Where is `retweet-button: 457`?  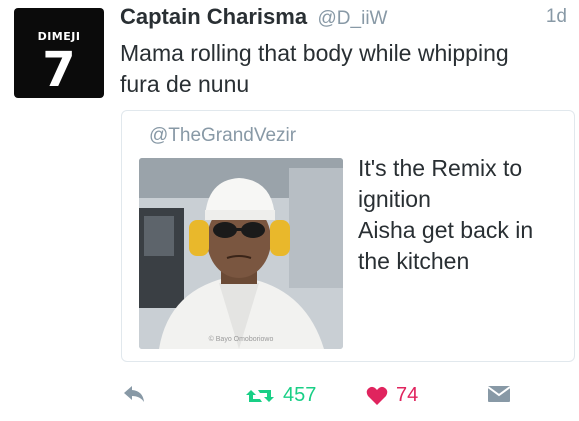
retweet-button: 457 is located at coordinates (280, 395).